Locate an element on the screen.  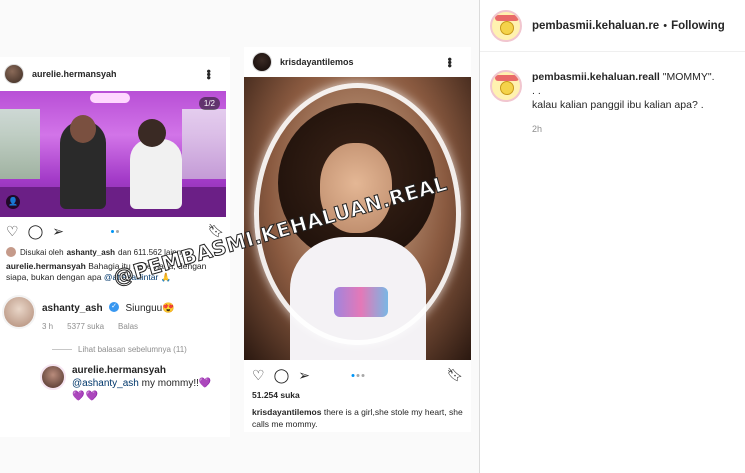
panel-header: pembasmii.kehaluan.re • Following is located at coordinates (612, 26).